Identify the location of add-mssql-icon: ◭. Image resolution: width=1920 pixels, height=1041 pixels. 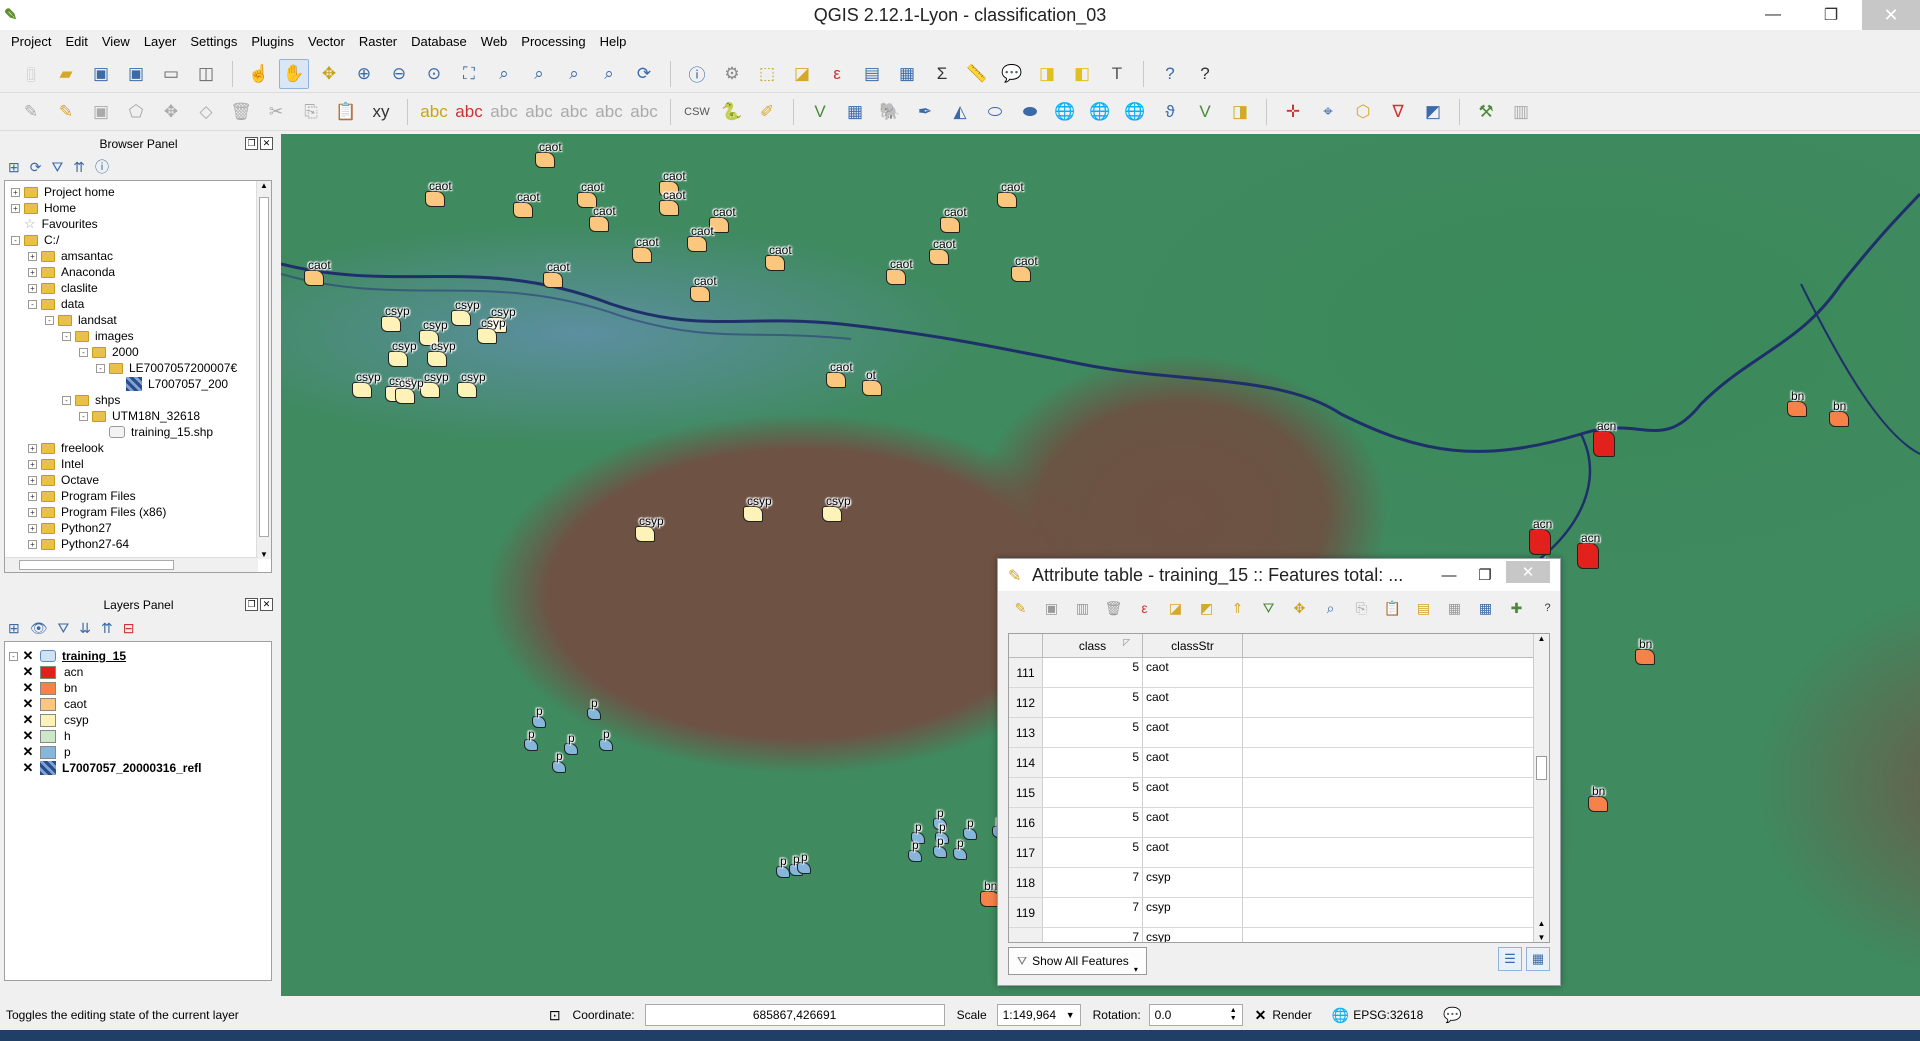
(960, 112).